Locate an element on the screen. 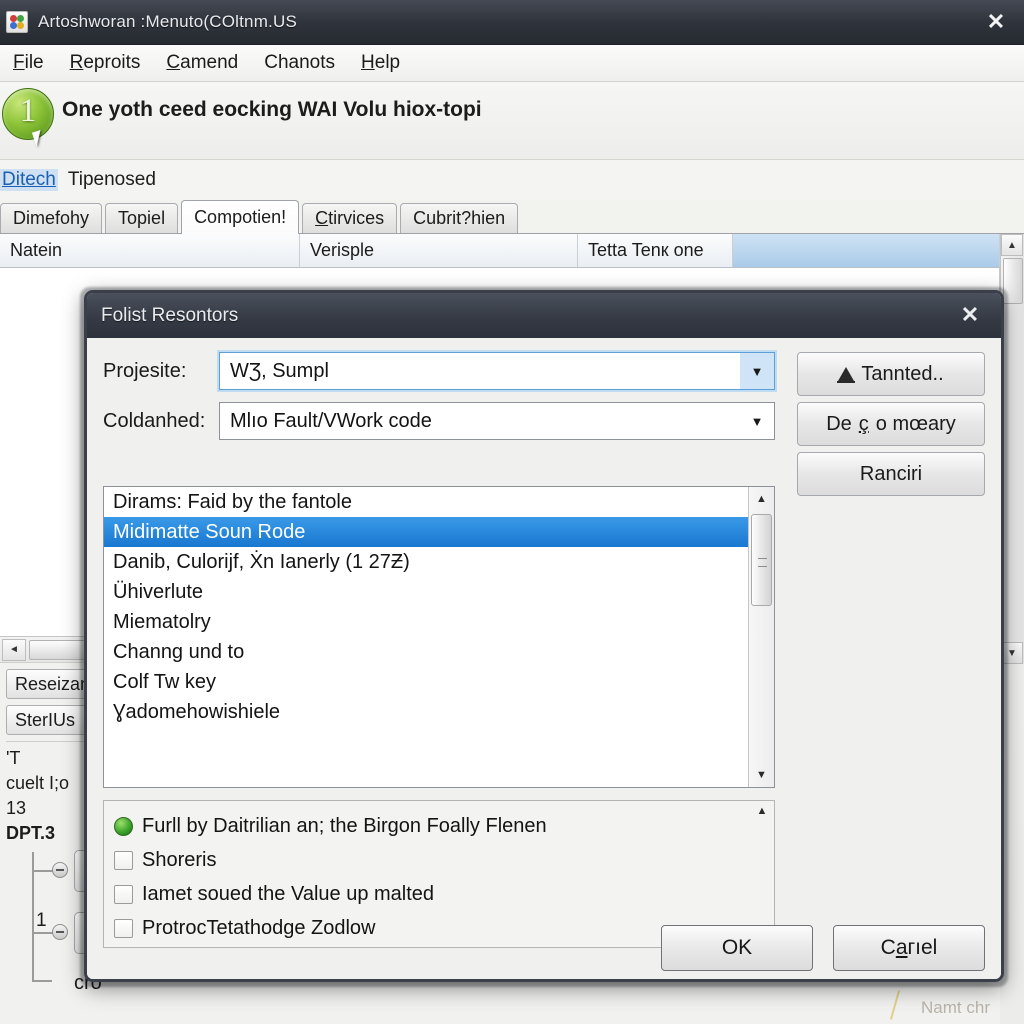 This screenshot has width=1024, height=1024. scroll-down-icon: ▼ is located at coordinates (761, 775).